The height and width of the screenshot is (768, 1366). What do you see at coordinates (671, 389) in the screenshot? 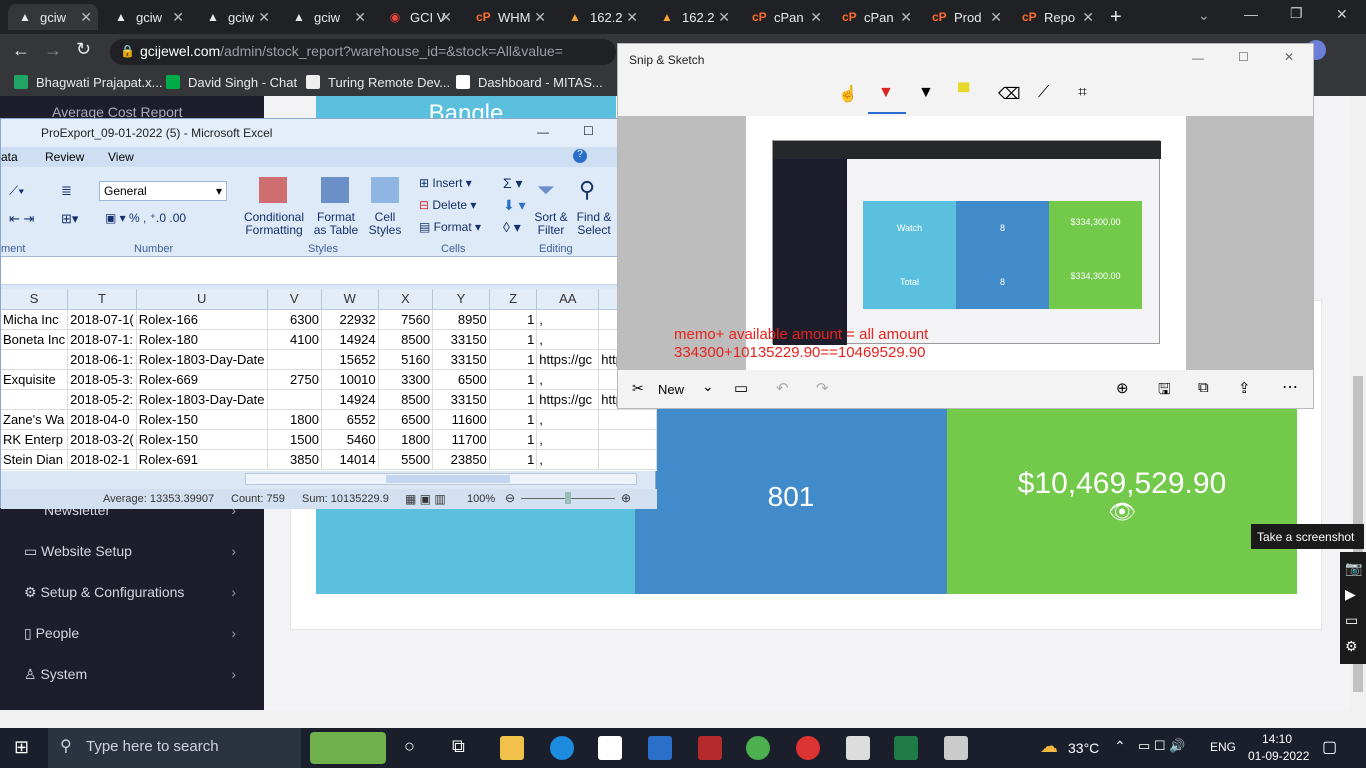
I see `new-snip-button: New` at bounding box center [671, 389].